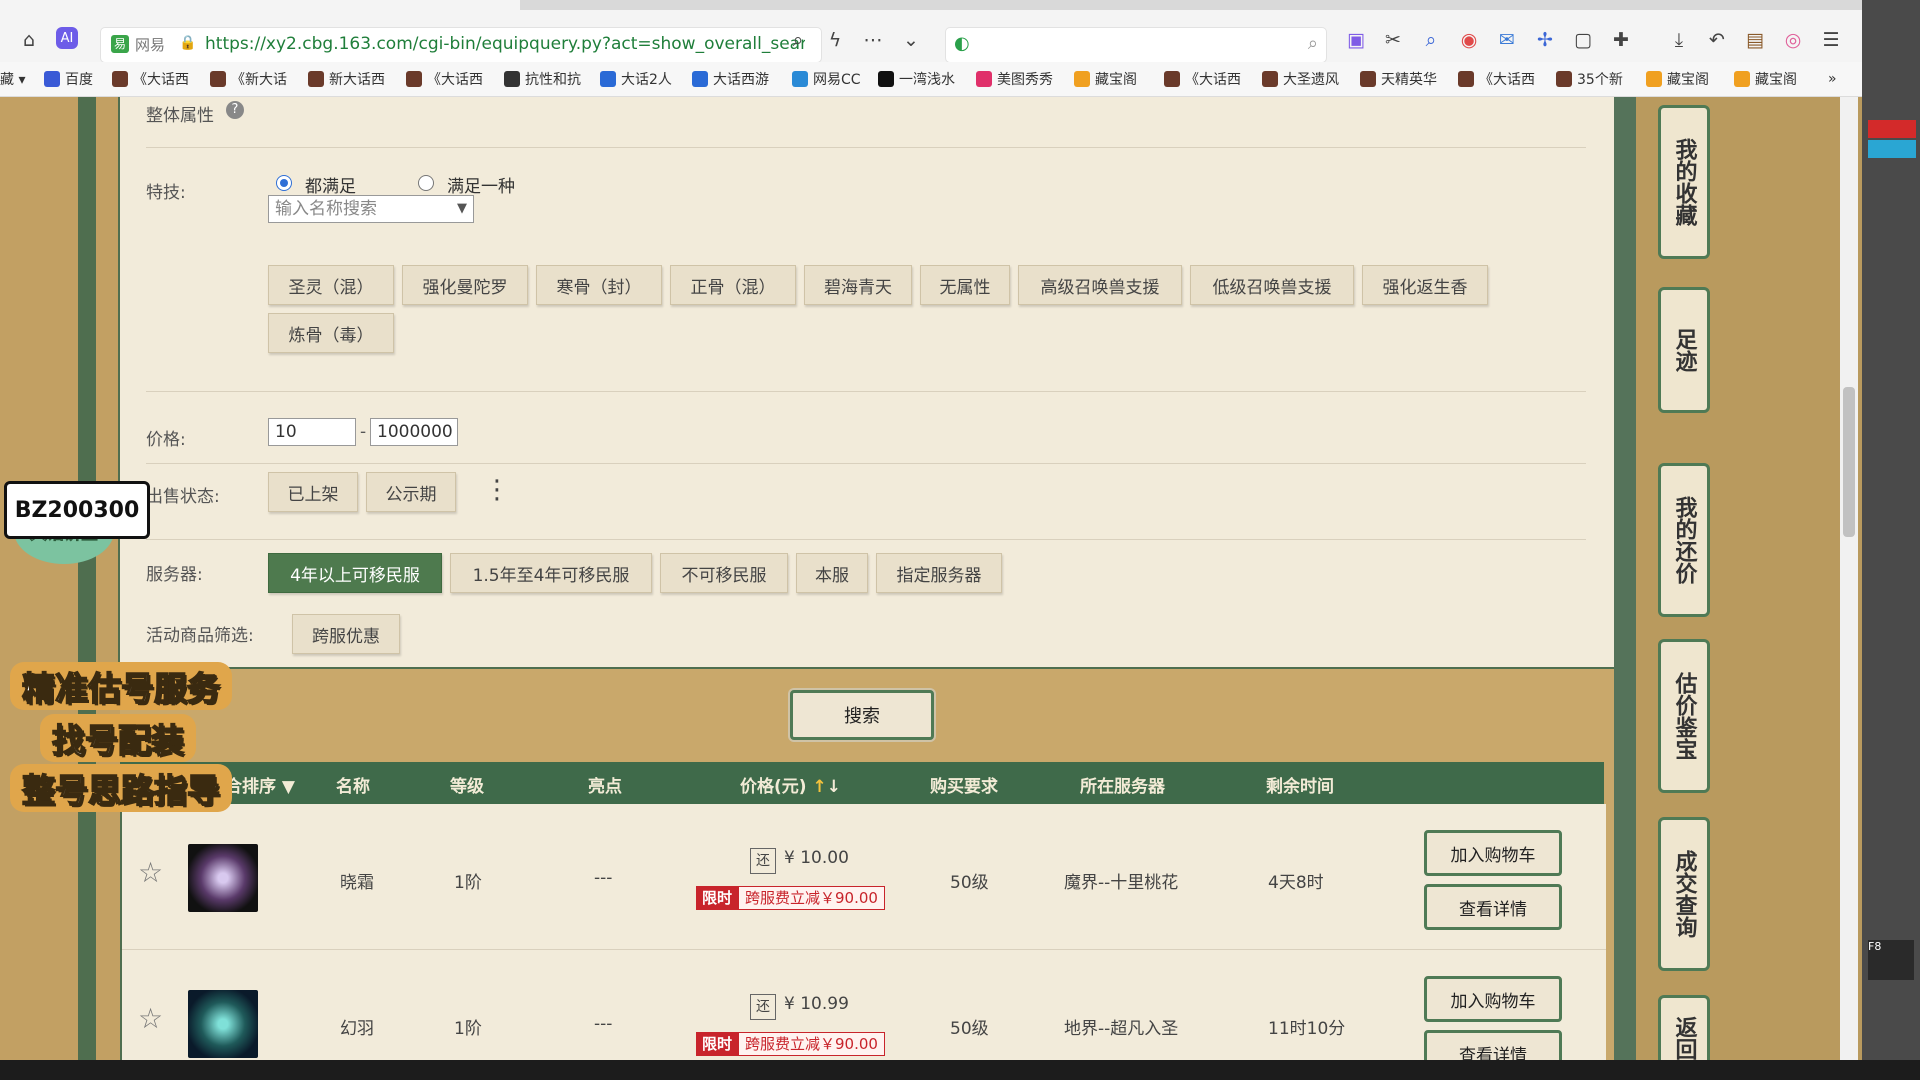 The width and height of the screenshot is (1920, 1080). Describe the element at coordinates (858, 285) in the screenshot. I see `skill-chip: 碧海青天` at that location.